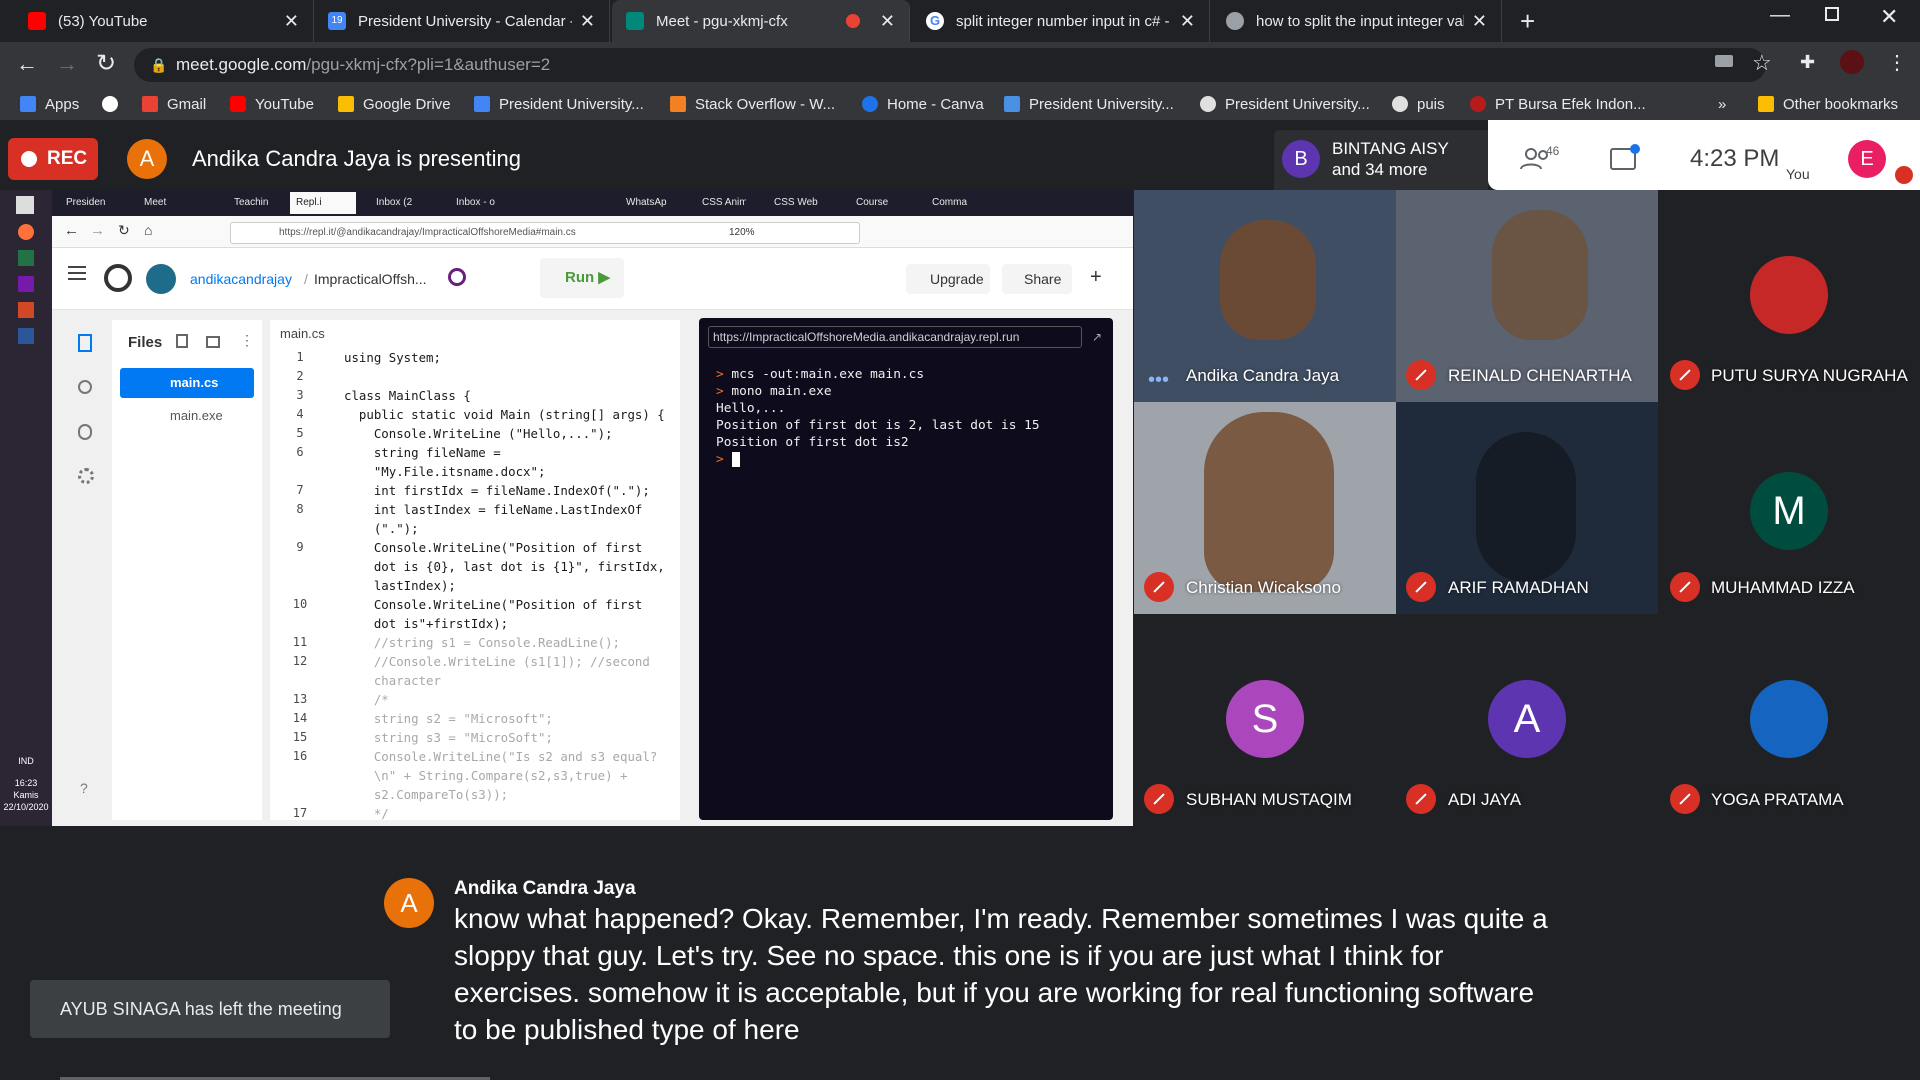  Describe the element at coordinates (1061, 21) in the screenshot. I see `browser-tab-google-search: G split integer number input in c# - ✕` at that location.